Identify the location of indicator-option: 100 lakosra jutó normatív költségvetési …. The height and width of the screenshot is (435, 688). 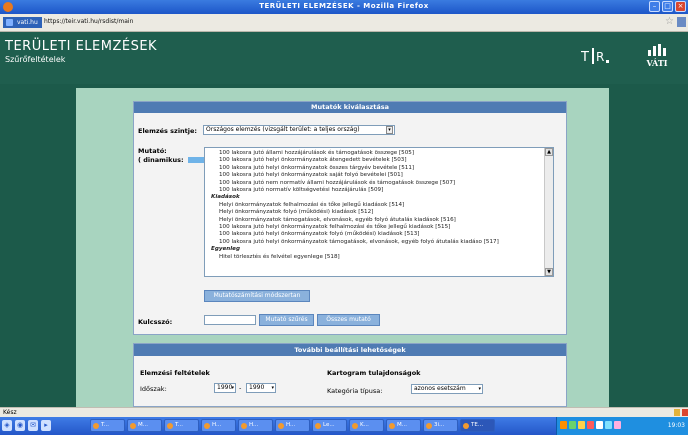
(376, 190).